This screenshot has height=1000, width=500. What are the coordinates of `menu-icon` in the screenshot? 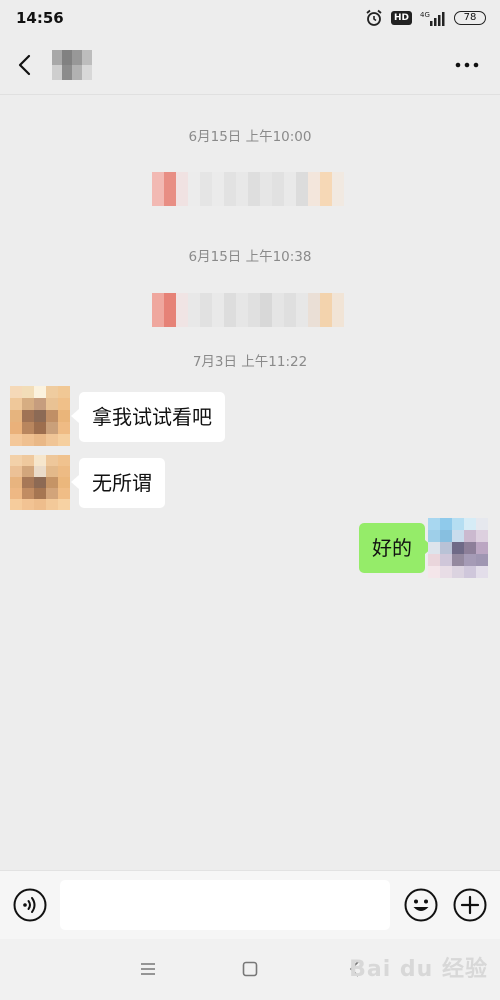 It's located at (148, 969).